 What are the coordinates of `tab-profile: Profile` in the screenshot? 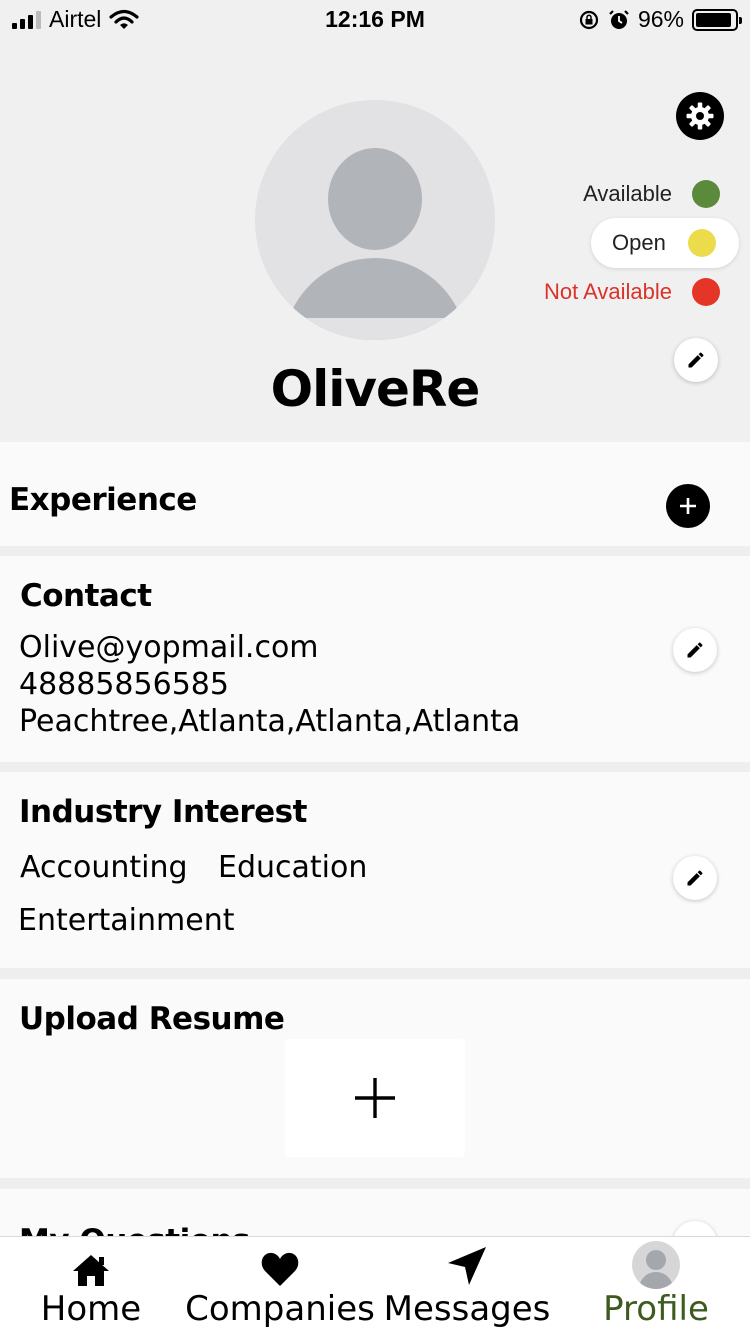 It's located at (656, 1285).